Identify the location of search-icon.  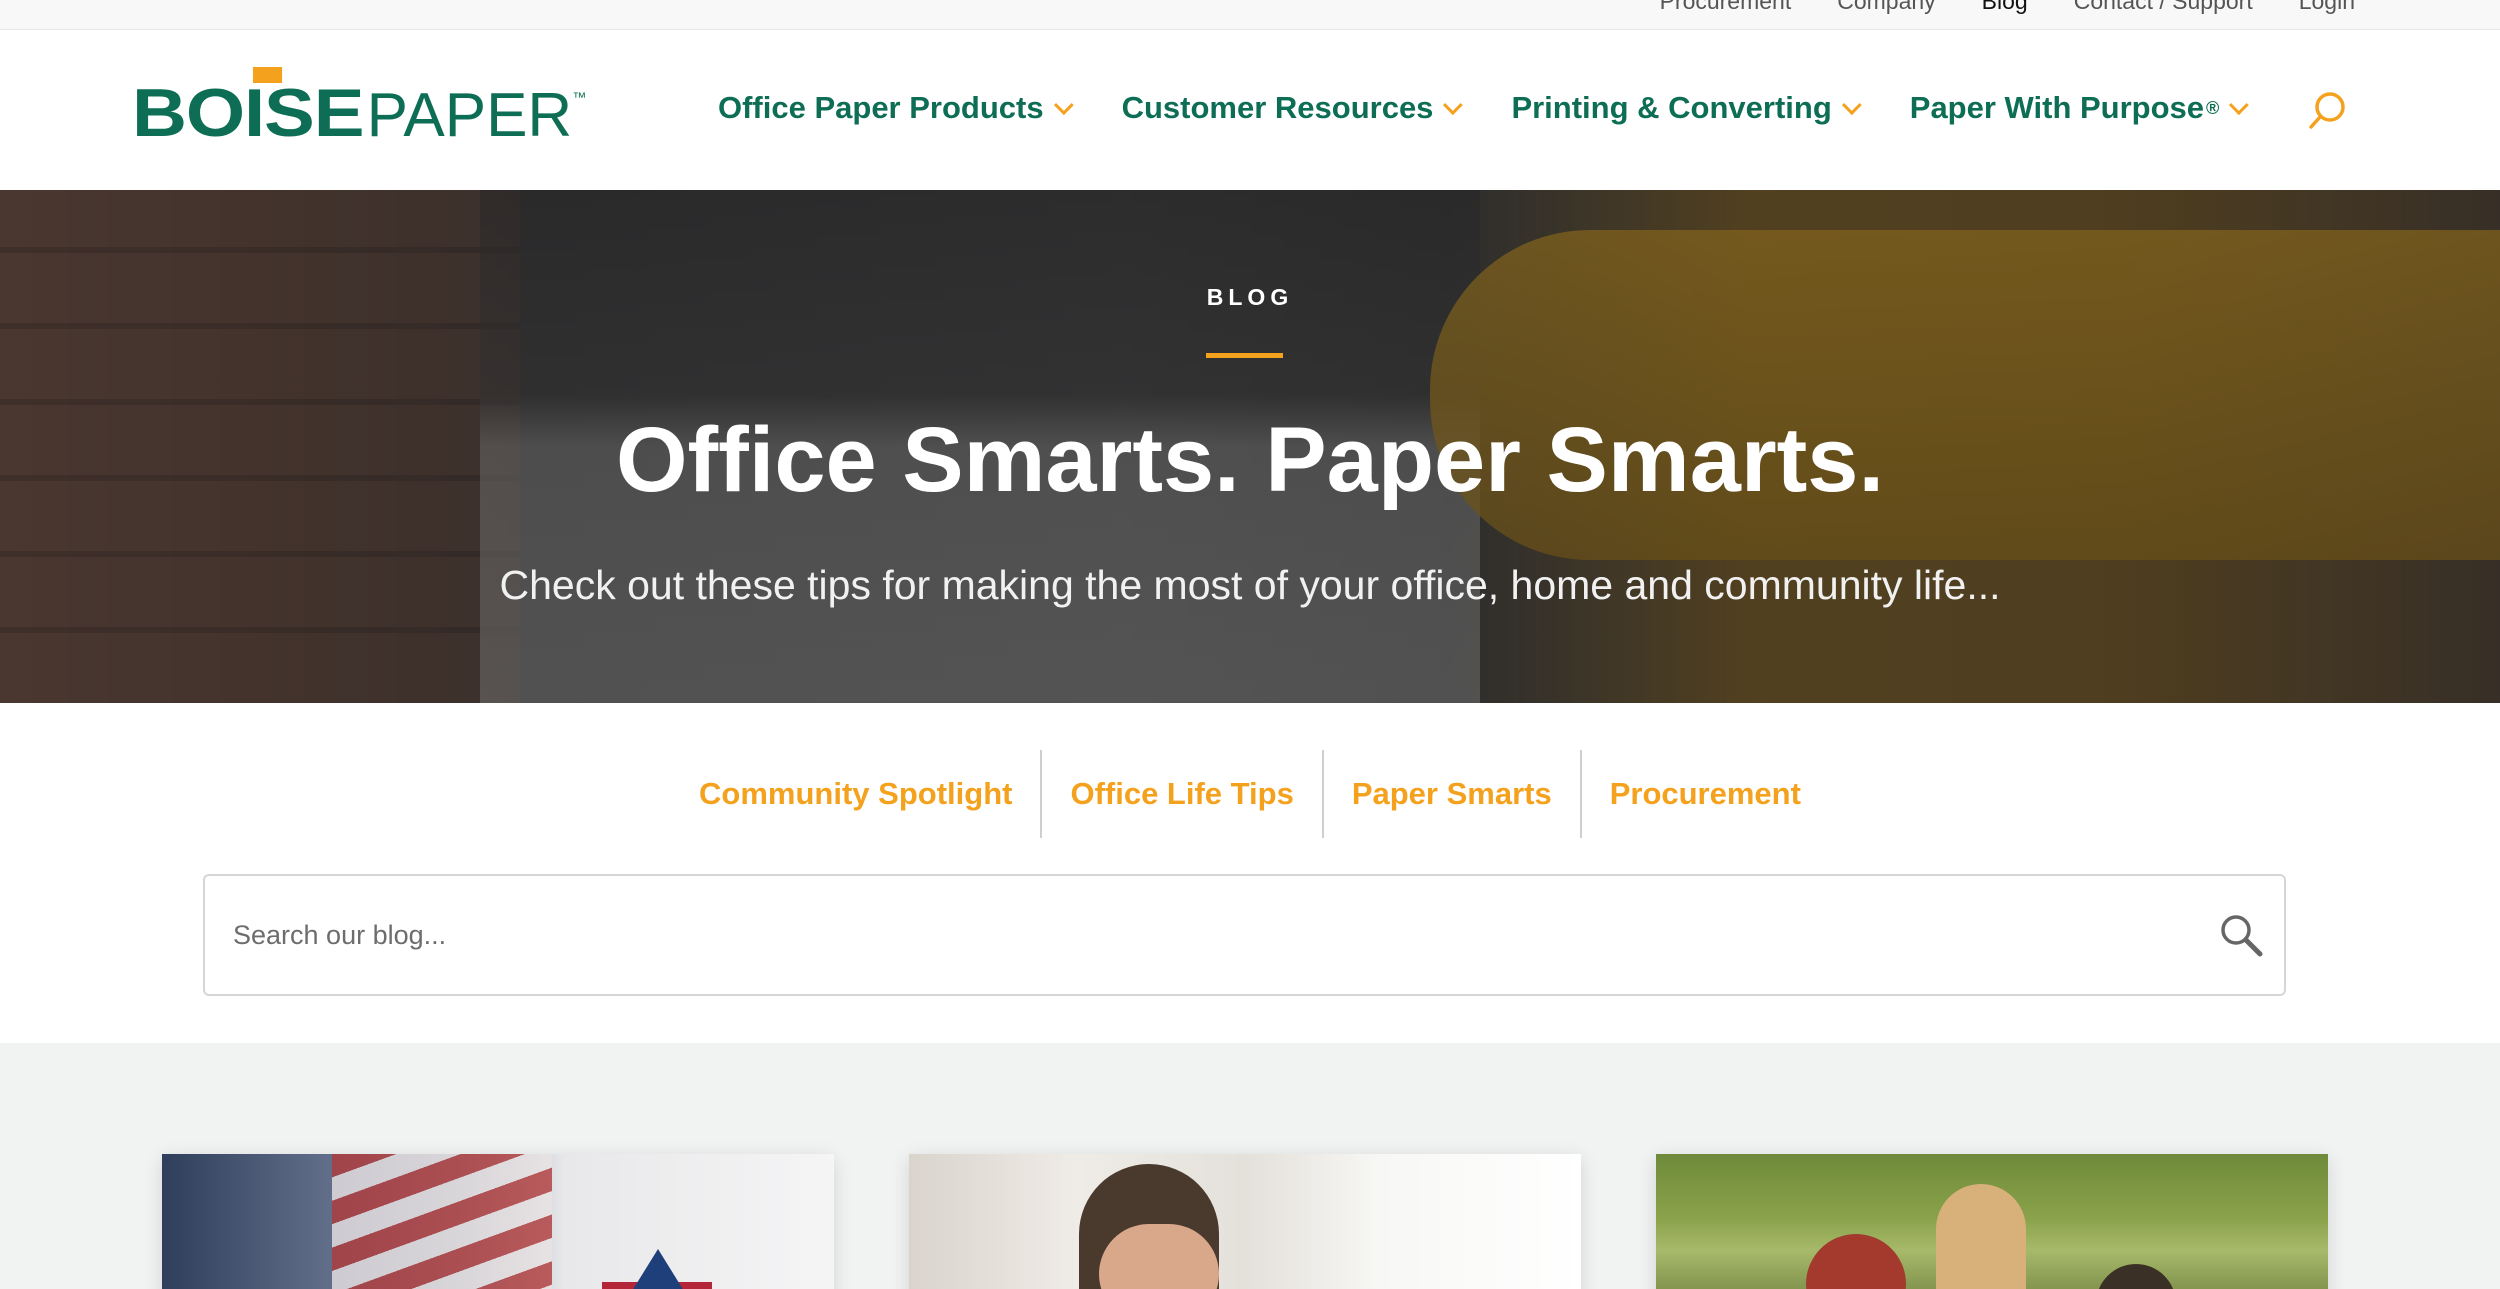
(2328, 111).